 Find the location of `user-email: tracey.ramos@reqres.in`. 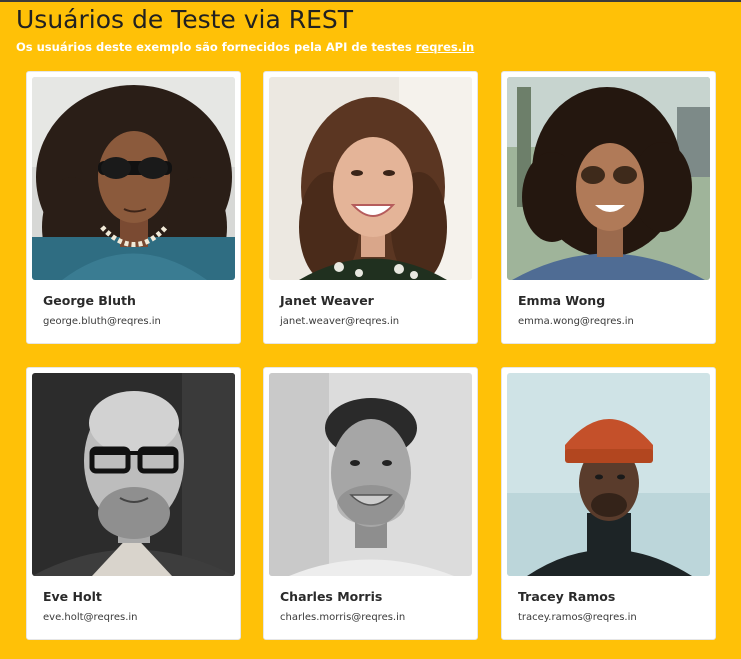

user-email: tracey.ramos@reqres.in is located at coordinates (577, 617).